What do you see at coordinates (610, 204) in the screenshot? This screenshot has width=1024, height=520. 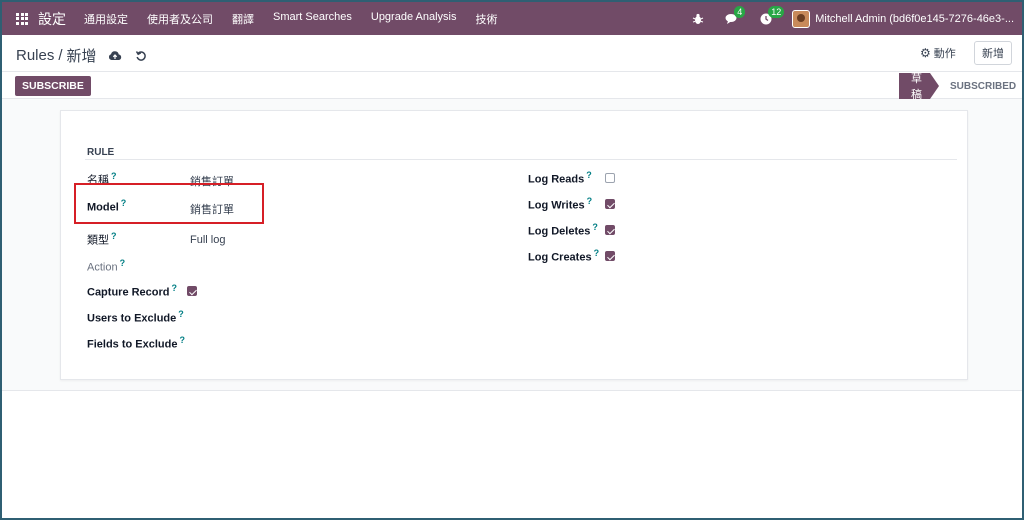 I see `log-writes-checkbox` at bounding box center [610, 204].